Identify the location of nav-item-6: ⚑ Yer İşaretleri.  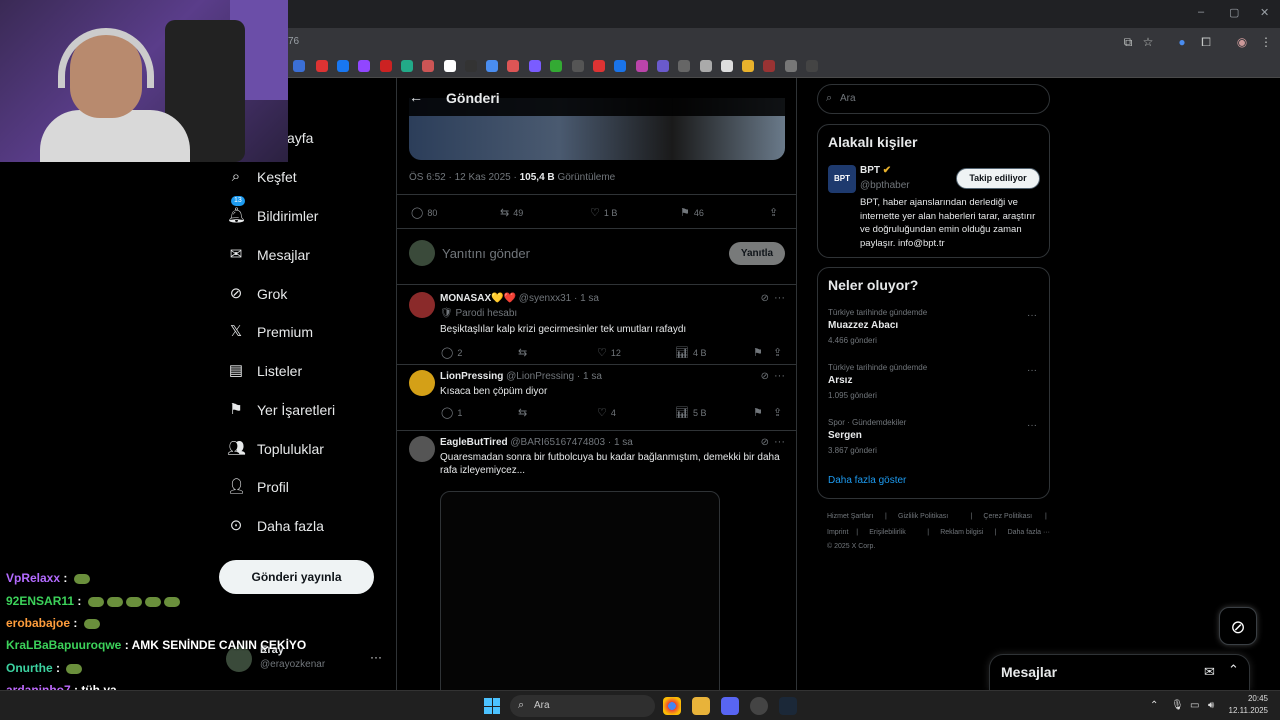
(281, 410).